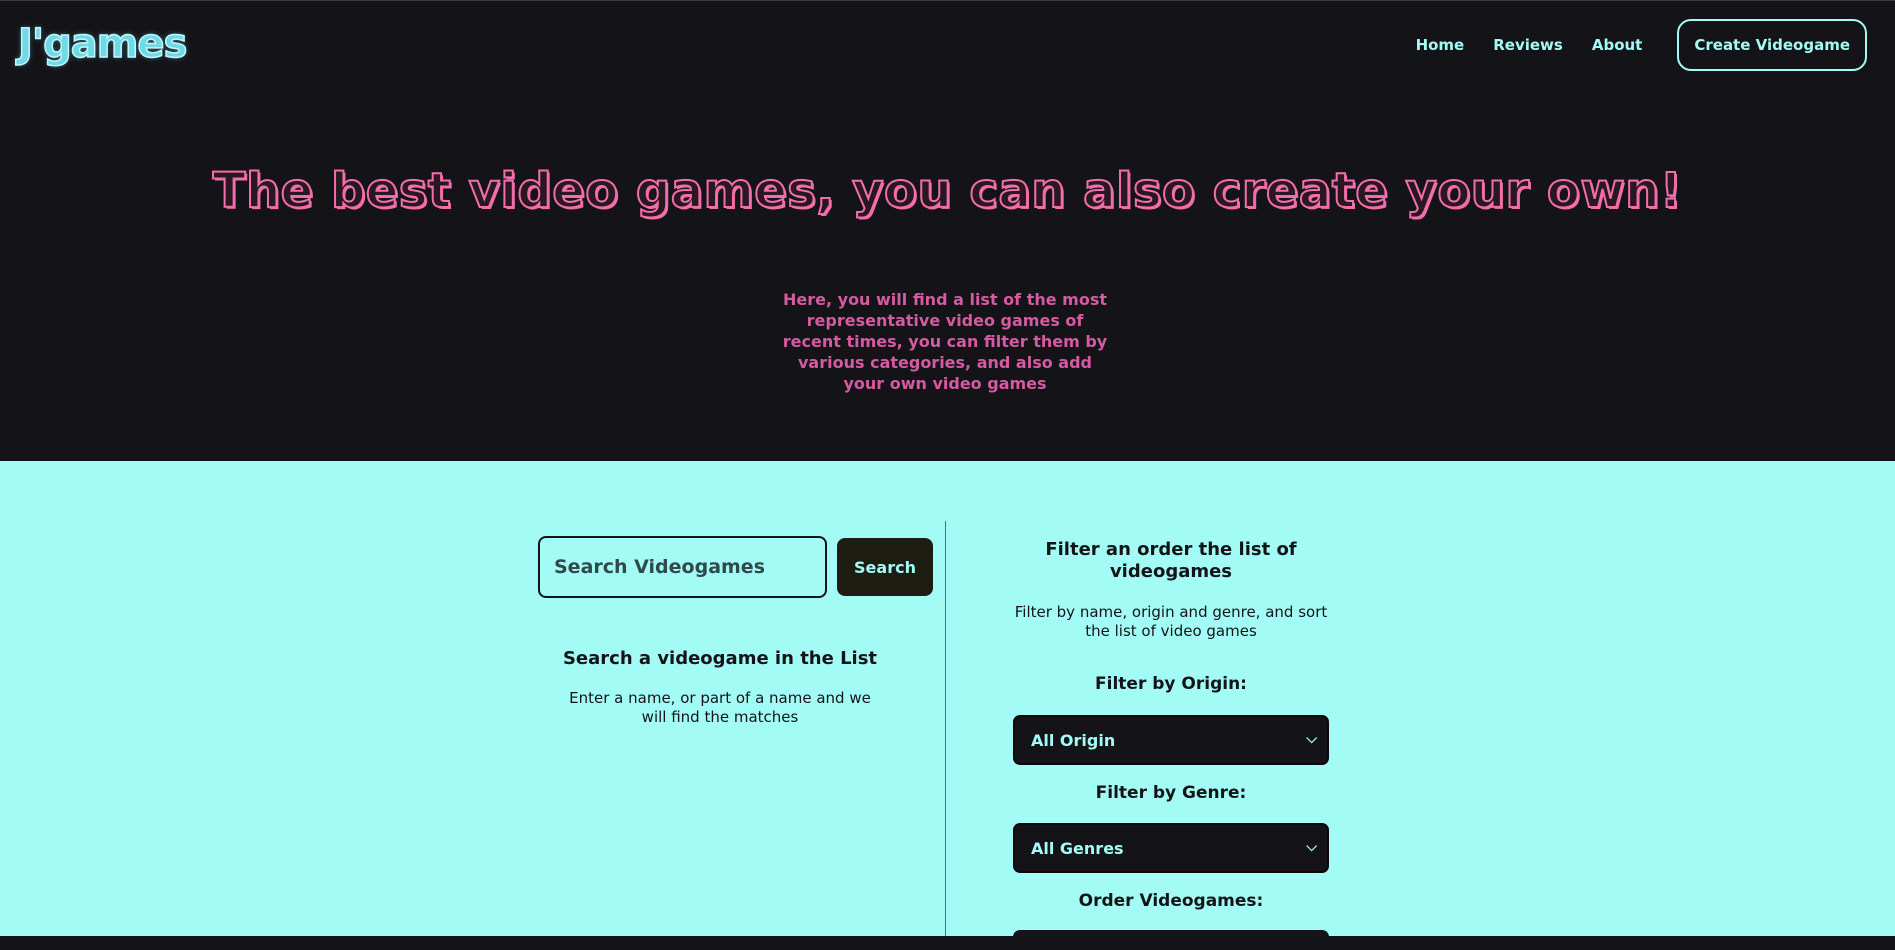 The image size is (1895, 950). What do you see at coordinates (1171, 684) in the screenshot?
I see `origin-filter-label: Filter by Origin:` at bounding box center [1171, 684].